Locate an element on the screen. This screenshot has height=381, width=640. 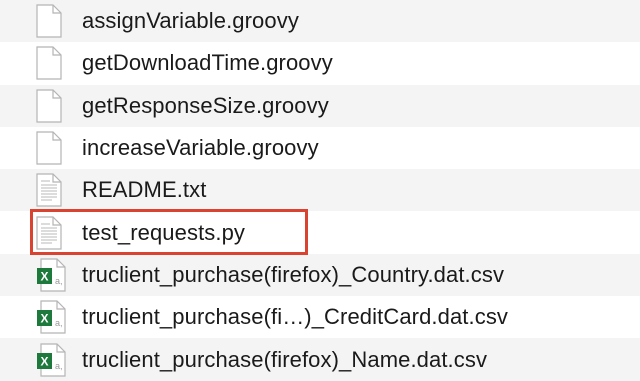
file-row-test-requests: test_requests.py is located at coordinates (320, 232).